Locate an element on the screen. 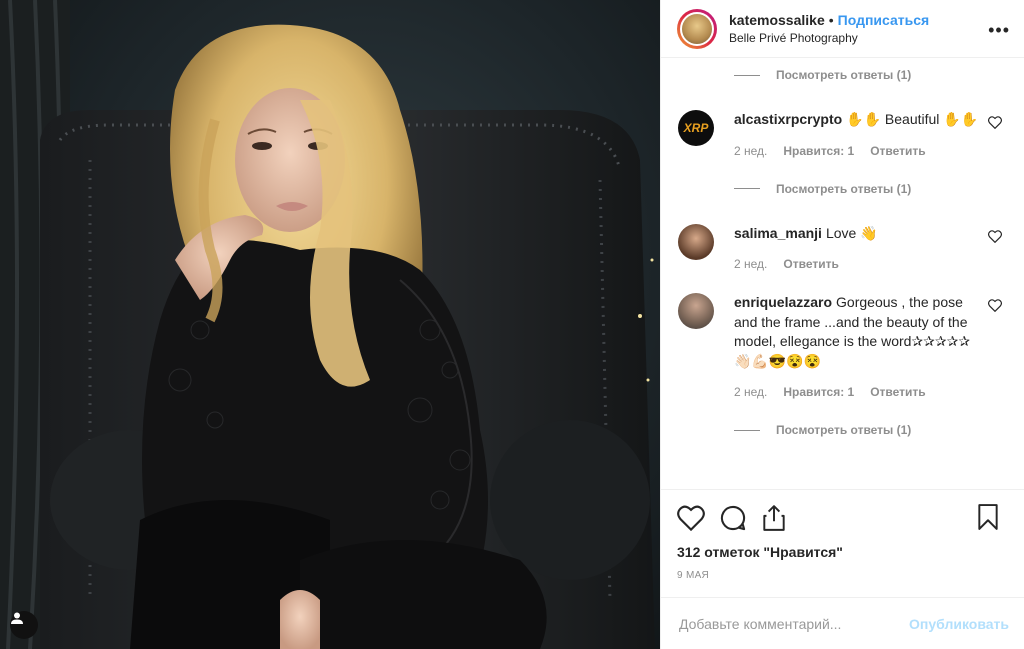 The height and width of the screenshot is (649, 1024). commenter-avatar: XRP is located at coordinates (696, 128).